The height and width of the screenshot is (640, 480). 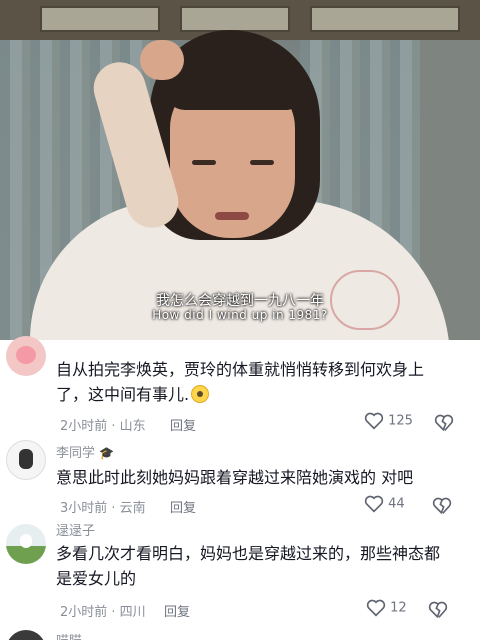 What do you see at coordinates (235, 477) in the screenshot?
I see `comment-text: 意思此时此刻她妈妈跟着穿越过来陪她演戏的 对吧` at bounding box center [235, 477].